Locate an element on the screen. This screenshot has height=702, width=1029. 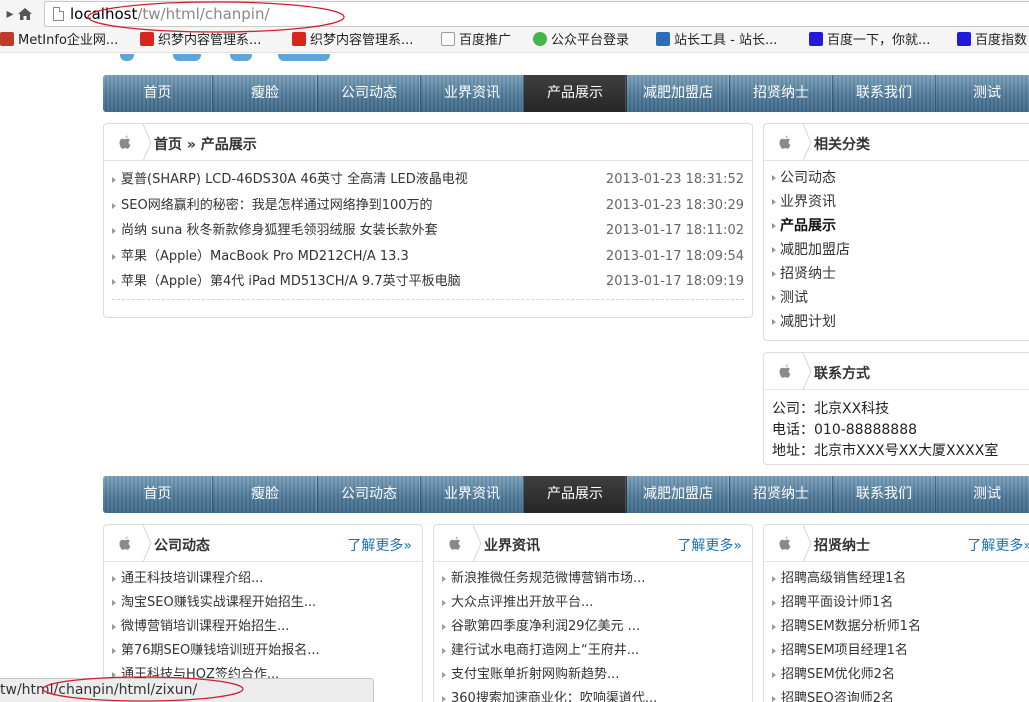
bookmark-label: 百度推广 is located at coordinates (485, 40).